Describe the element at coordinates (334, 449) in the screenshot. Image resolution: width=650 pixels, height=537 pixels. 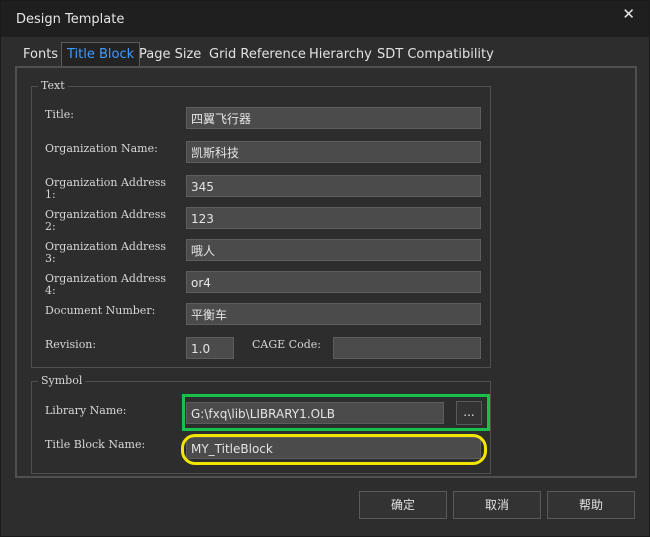
I see `title-block-highlight-ellipse` at that location.